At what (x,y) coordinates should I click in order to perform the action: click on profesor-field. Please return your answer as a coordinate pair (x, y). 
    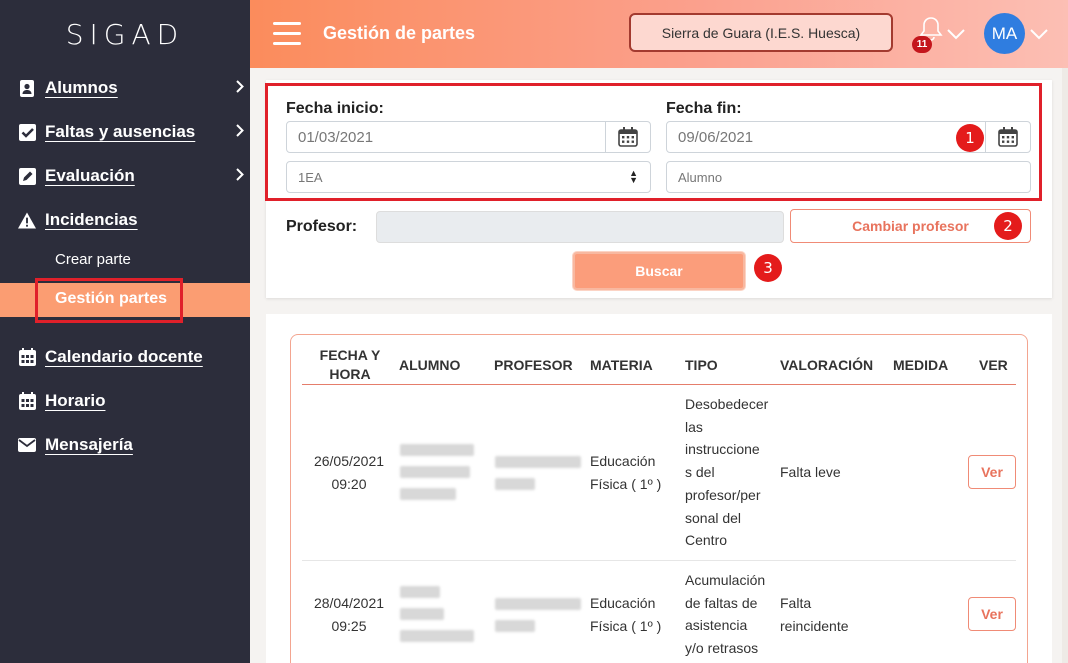
    Looking at the image, I should click on (580, 227).